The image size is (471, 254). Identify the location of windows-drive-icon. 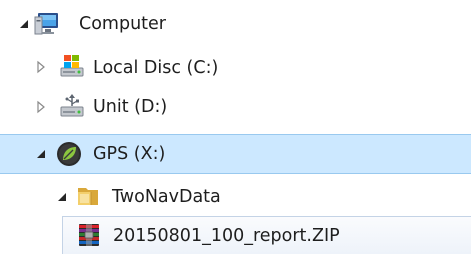
(72, 66).